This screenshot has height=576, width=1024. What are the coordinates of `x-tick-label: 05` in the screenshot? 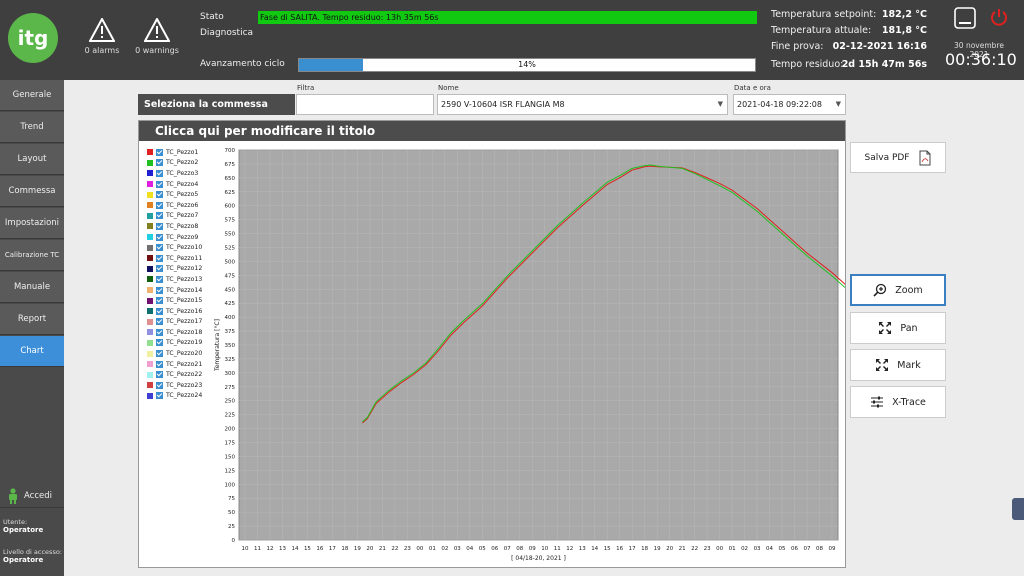 It's located at (482, 549).